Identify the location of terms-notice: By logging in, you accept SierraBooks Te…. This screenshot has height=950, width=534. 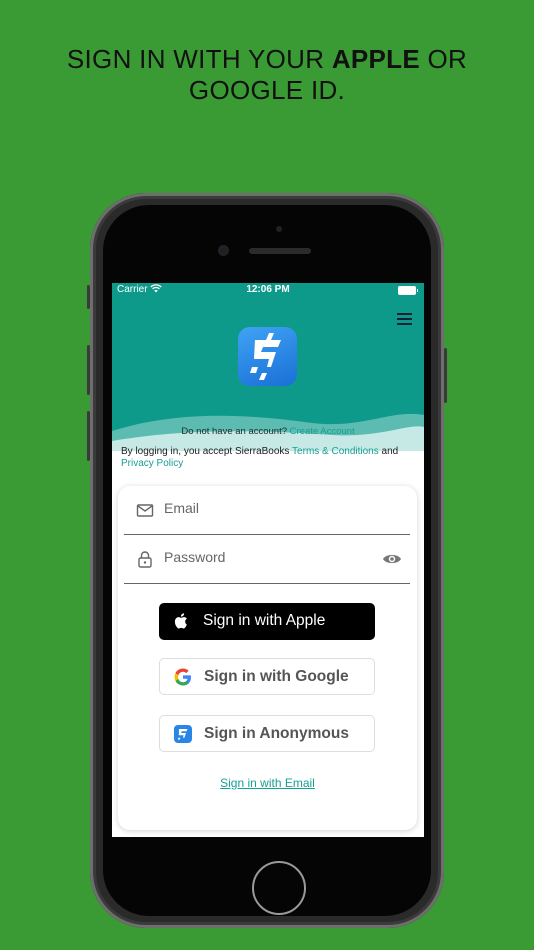
(260, 457).